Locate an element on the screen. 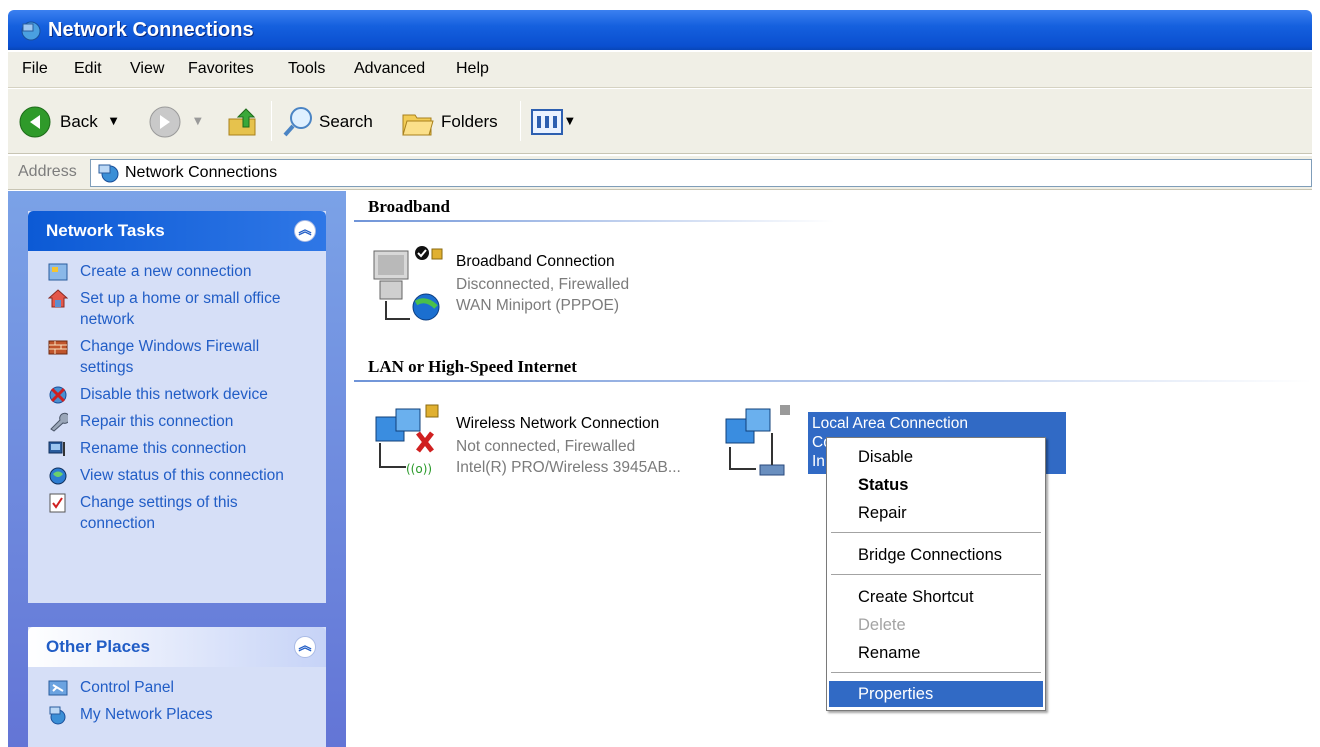 The height and width of the screenshot is (747, 1320). menu-item-rename: Rename is located at coordinates (936, 653).